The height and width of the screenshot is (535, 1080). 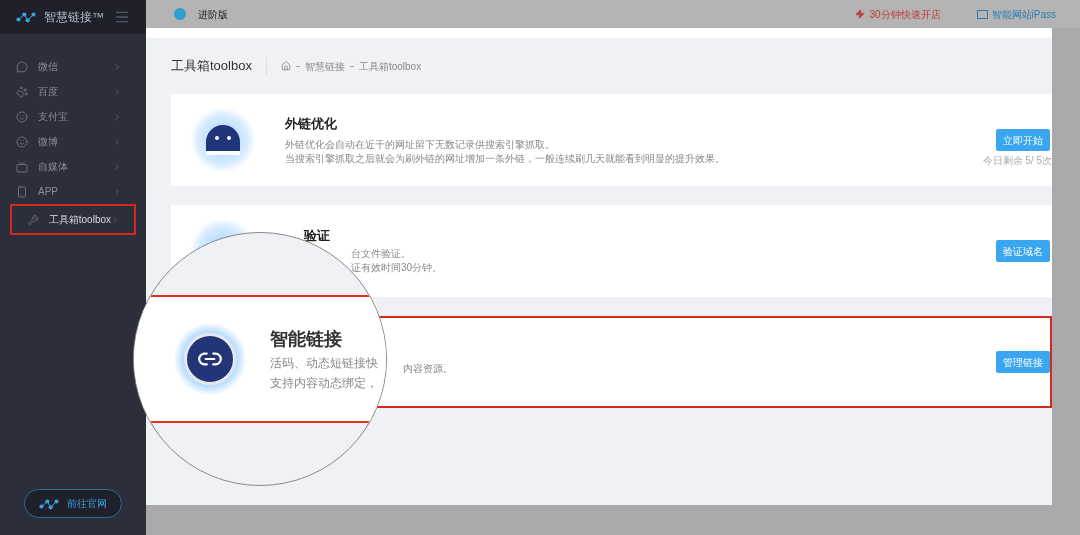 What do you see at coordinates (306, 339) in the screenshot?
I see `magnified-title: 智能链接` at bounding box center [306, 339].